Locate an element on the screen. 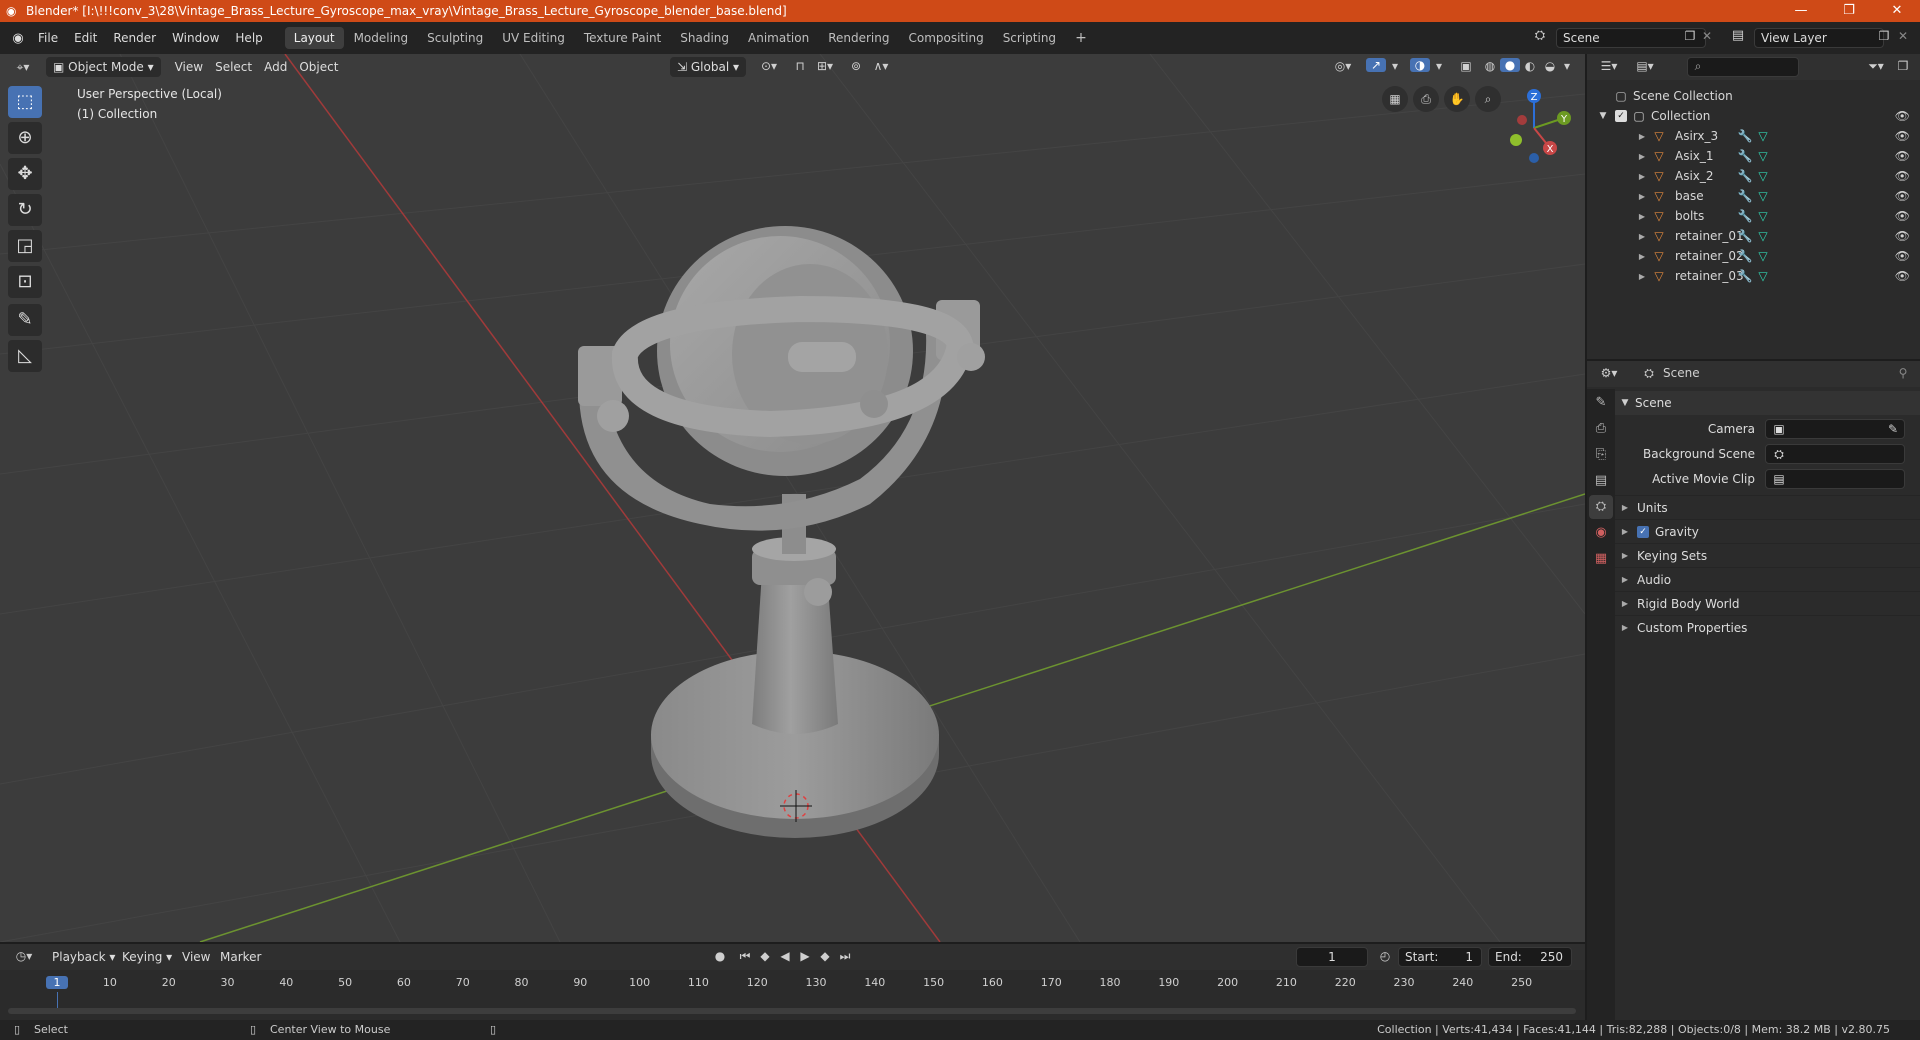 The image size is (1920, 1040). gizmo-dropdown-icon: ▾ is located at coordinates (1395, 66).